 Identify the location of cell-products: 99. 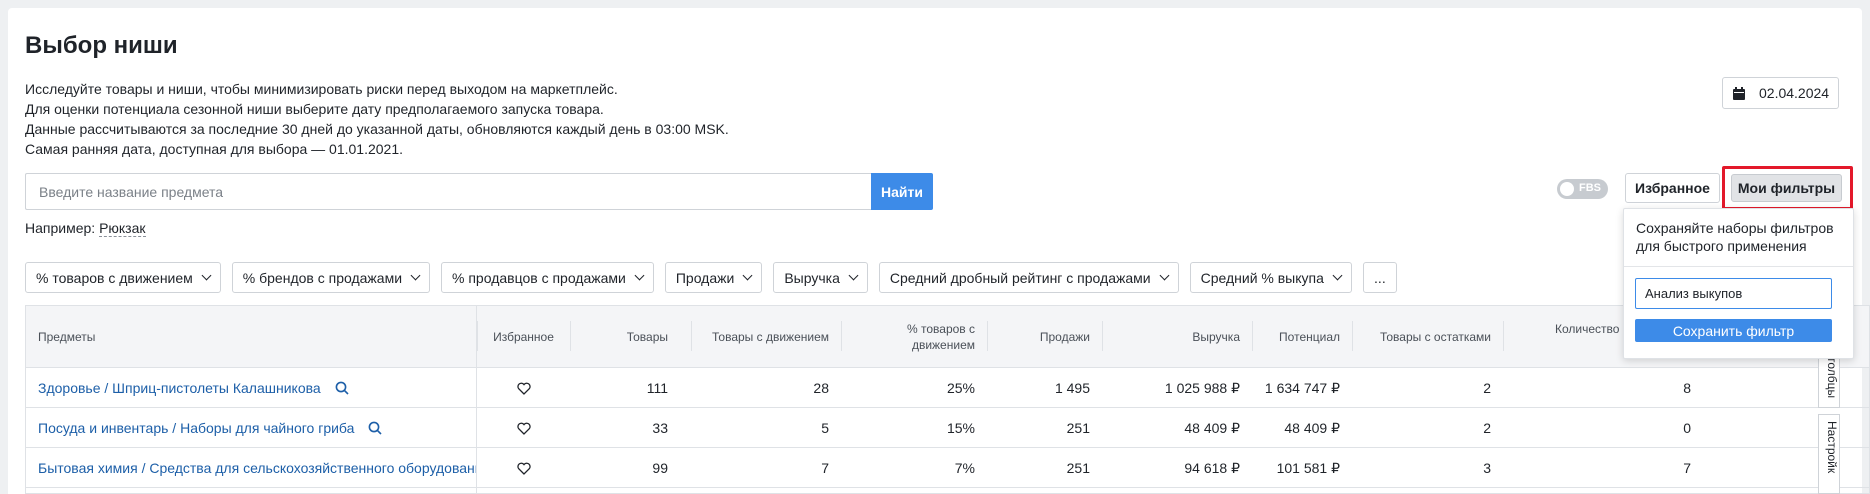
(660, 468).